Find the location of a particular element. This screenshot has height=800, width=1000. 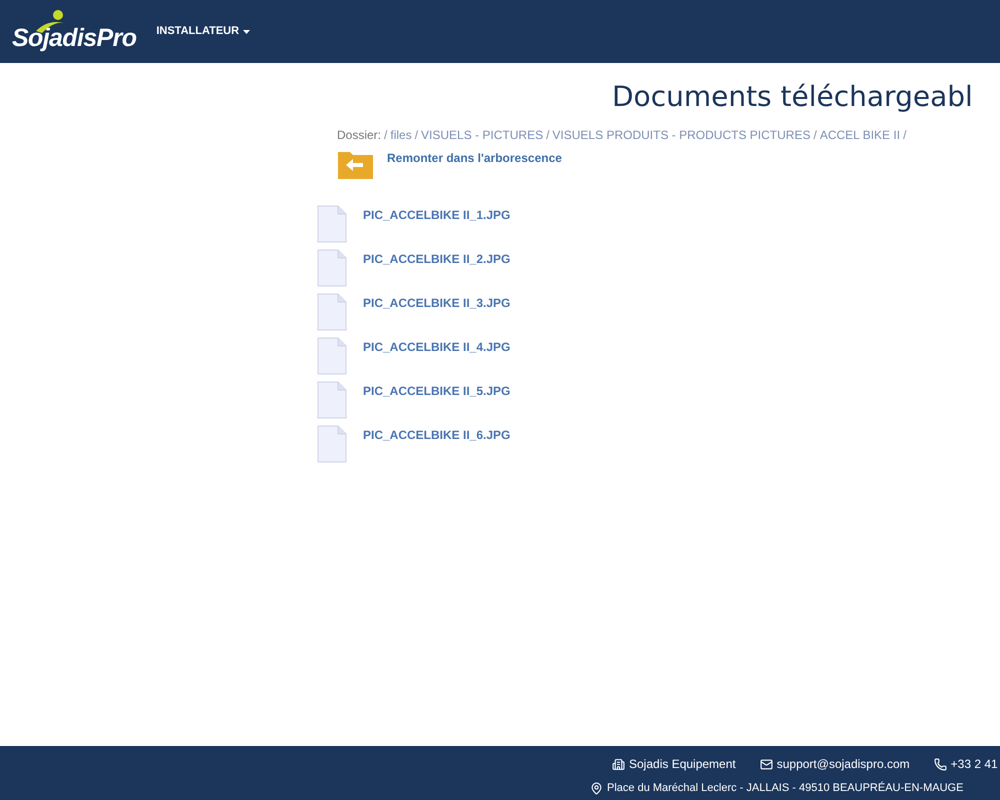

email-link: support@sojadispro.com is located at coordinates (843, 764).